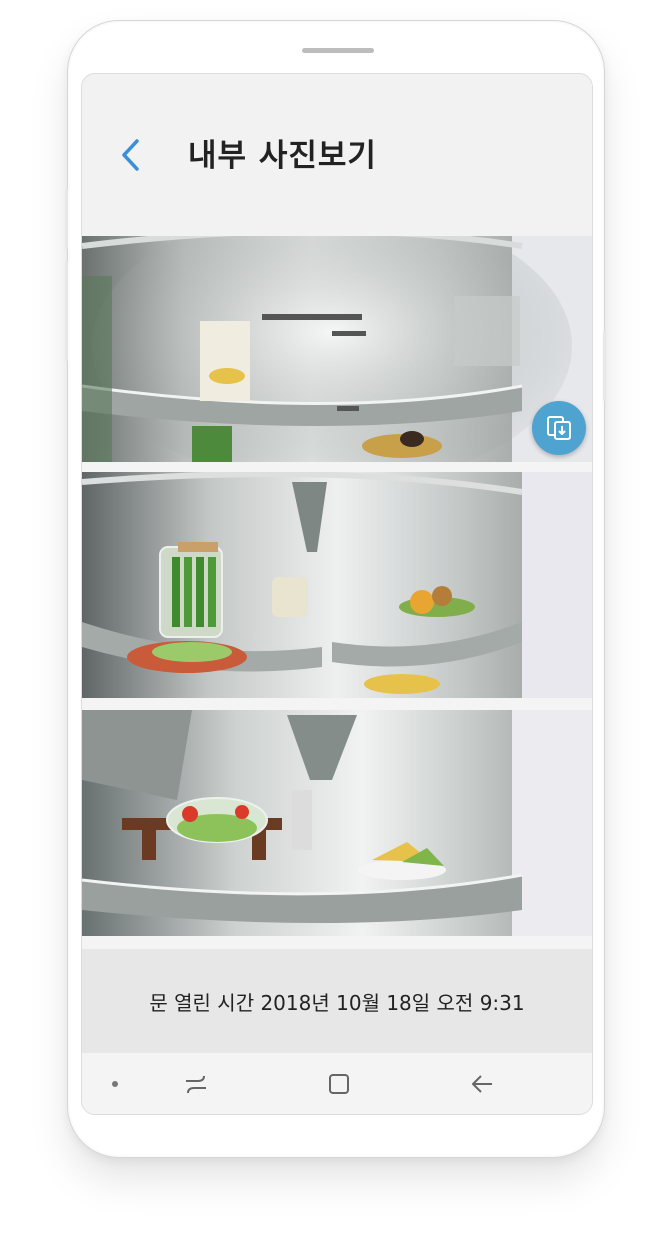  Describe the element at coordinates (604, 366) in the screenshot. I see `power-button` at that location.